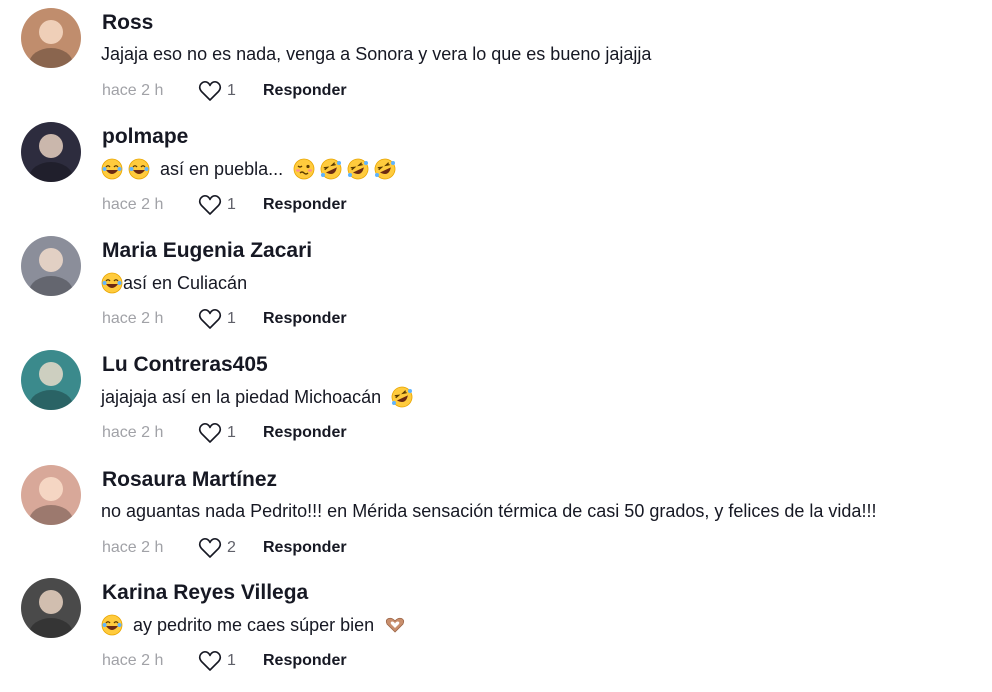  What do you see at coordinates (185, 365) in the screenshot?
I see `comment-username: Lu Contreras405` at bounding box center [185, 365].